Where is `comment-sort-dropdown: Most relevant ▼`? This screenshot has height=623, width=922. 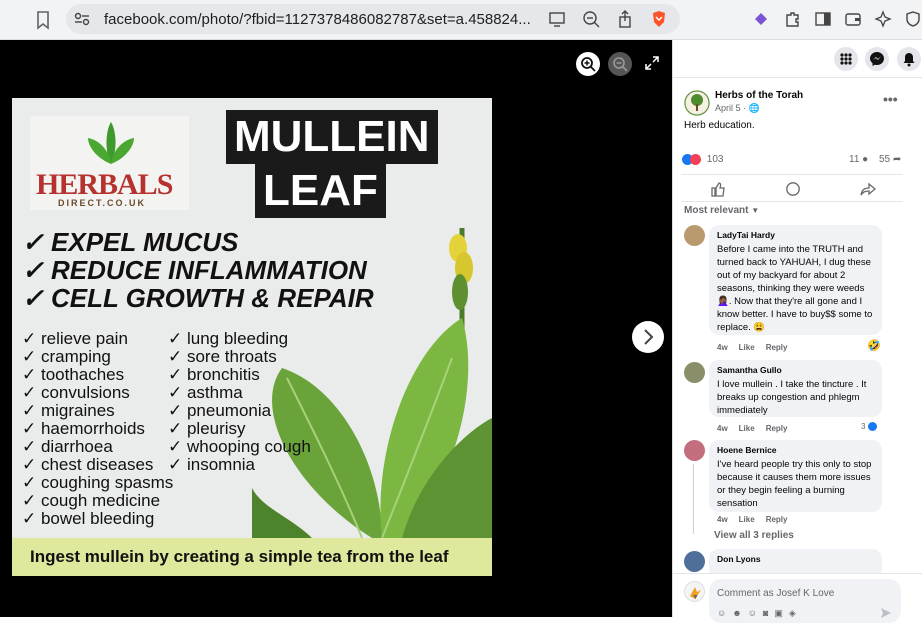
comment-sort-dropdown: Most relevant ▼ is located at coordinates (721, 210).